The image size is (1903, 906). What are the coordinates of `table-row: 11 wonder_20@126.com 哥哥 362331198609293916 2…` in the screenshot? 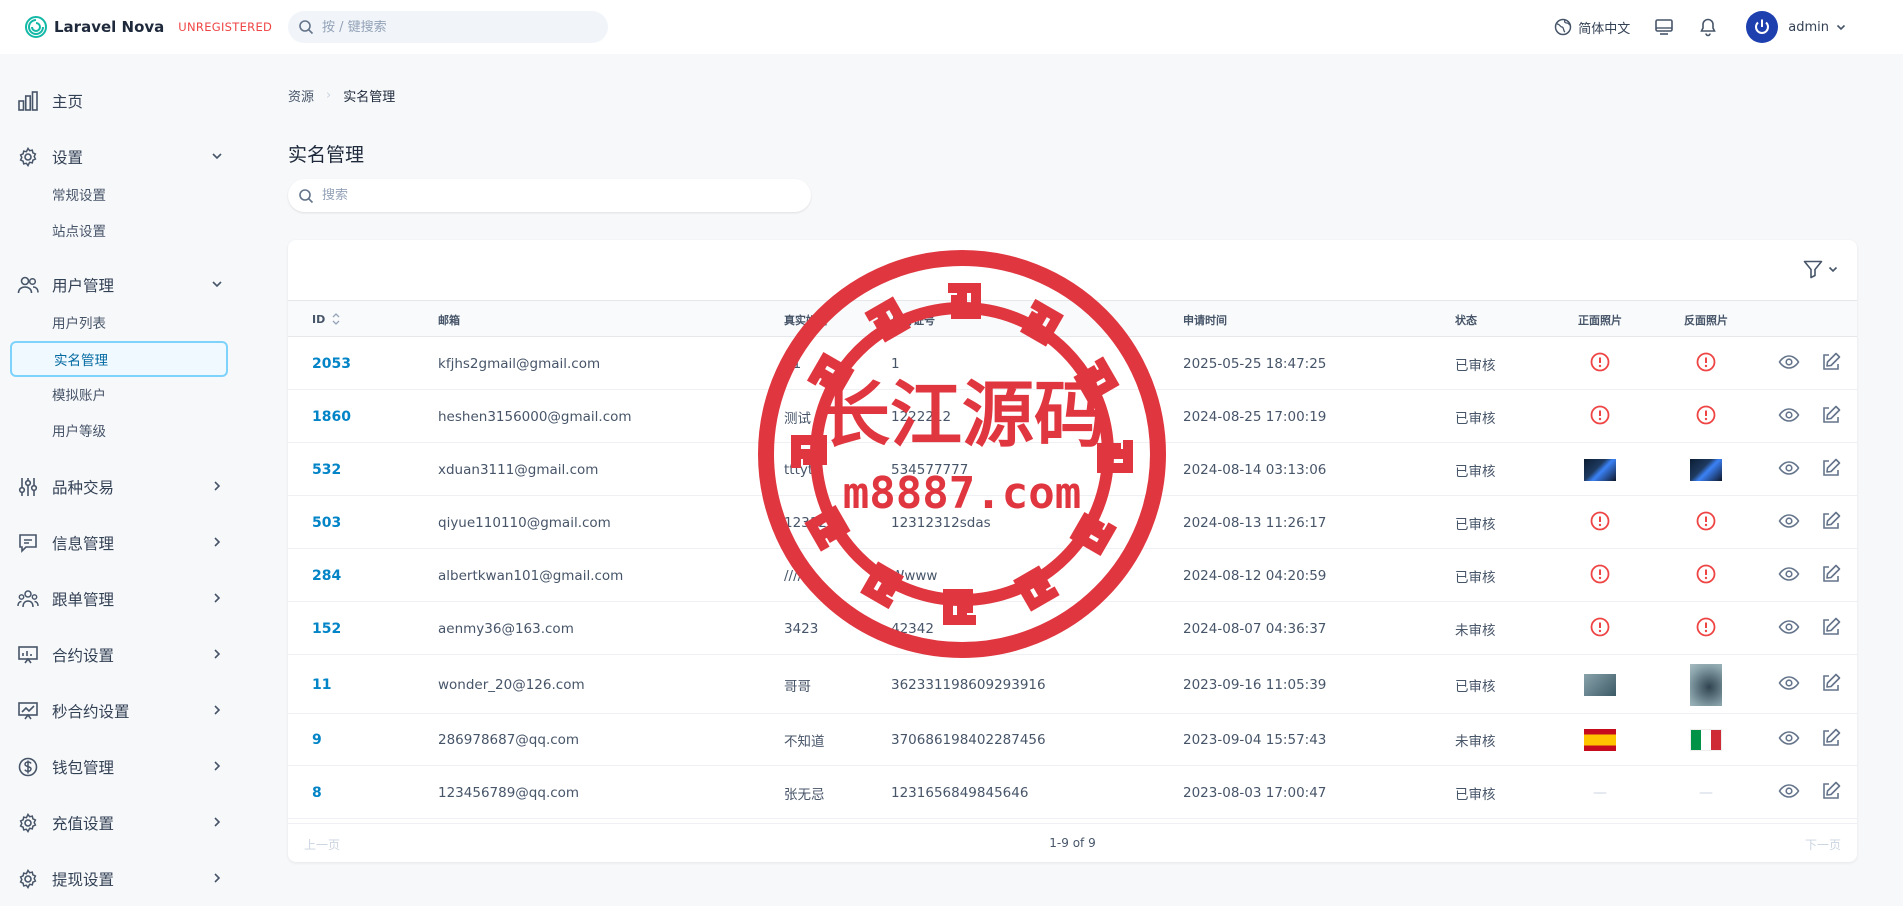 It's located at (1072, 684).